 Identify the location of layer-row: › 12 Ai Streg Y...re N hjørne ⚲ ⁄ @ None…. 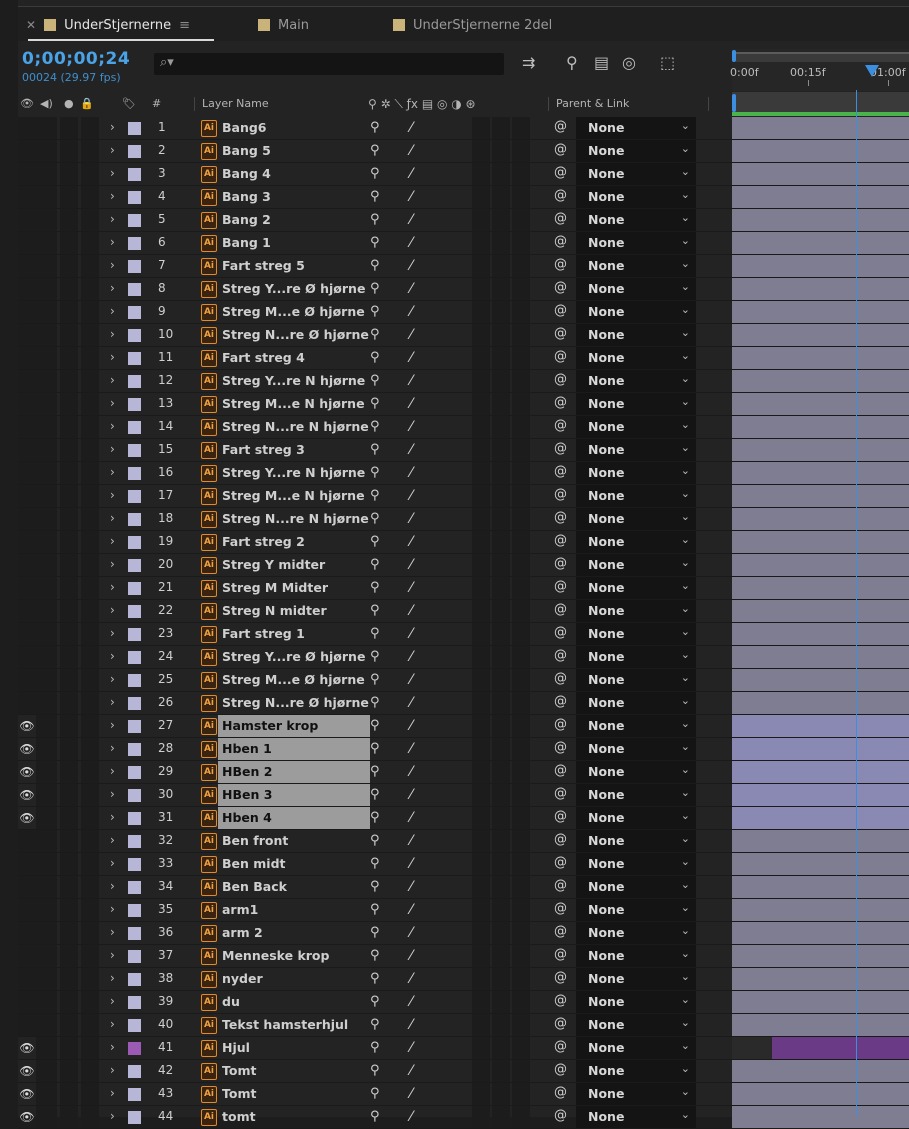
(463, 381).